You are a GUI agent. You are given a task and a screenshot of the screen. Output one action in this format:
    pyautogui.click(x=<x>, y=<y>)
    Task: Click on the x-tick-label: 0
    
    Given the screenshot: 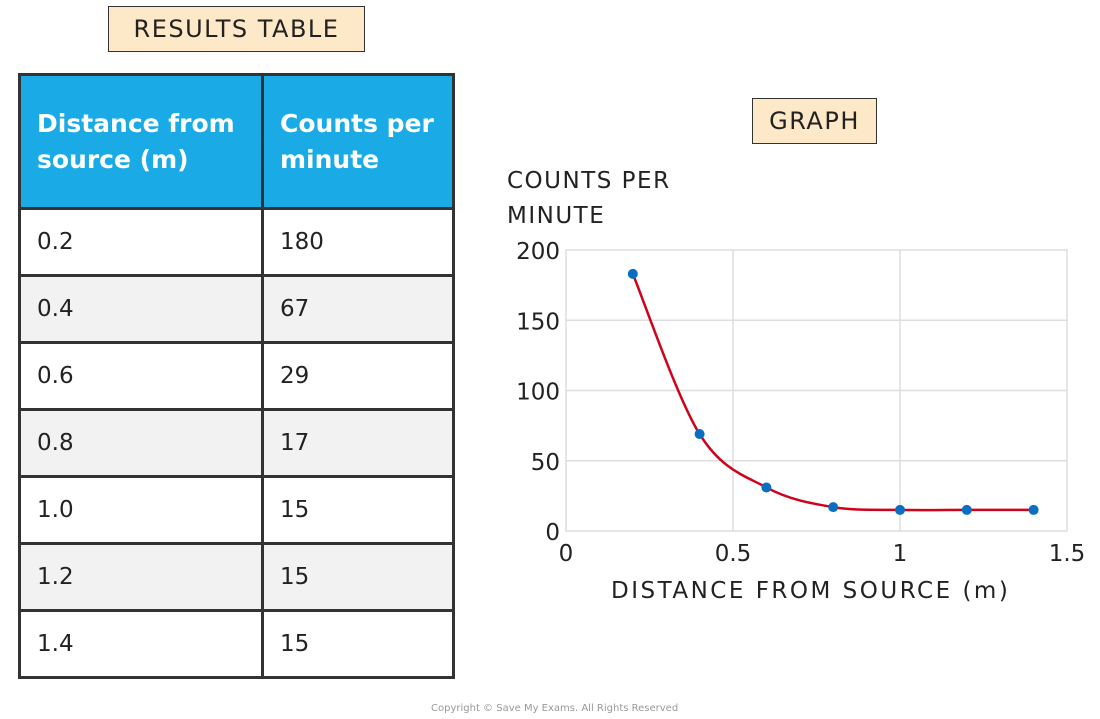 What is the action you would take?
    pyautogui.click(x=566, y=554)
    